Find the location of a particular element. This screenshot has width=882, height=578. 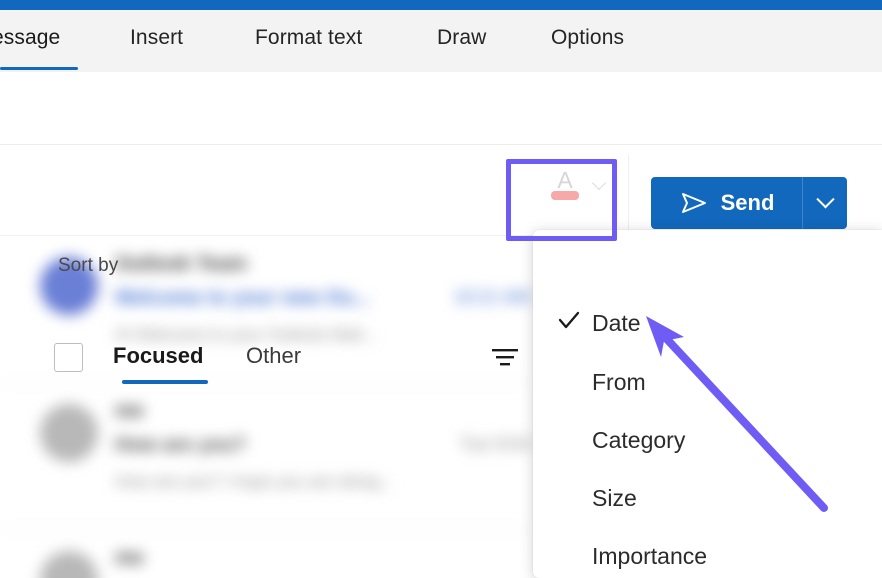

message-subject: How are you? is located at coordinates (181, 445).